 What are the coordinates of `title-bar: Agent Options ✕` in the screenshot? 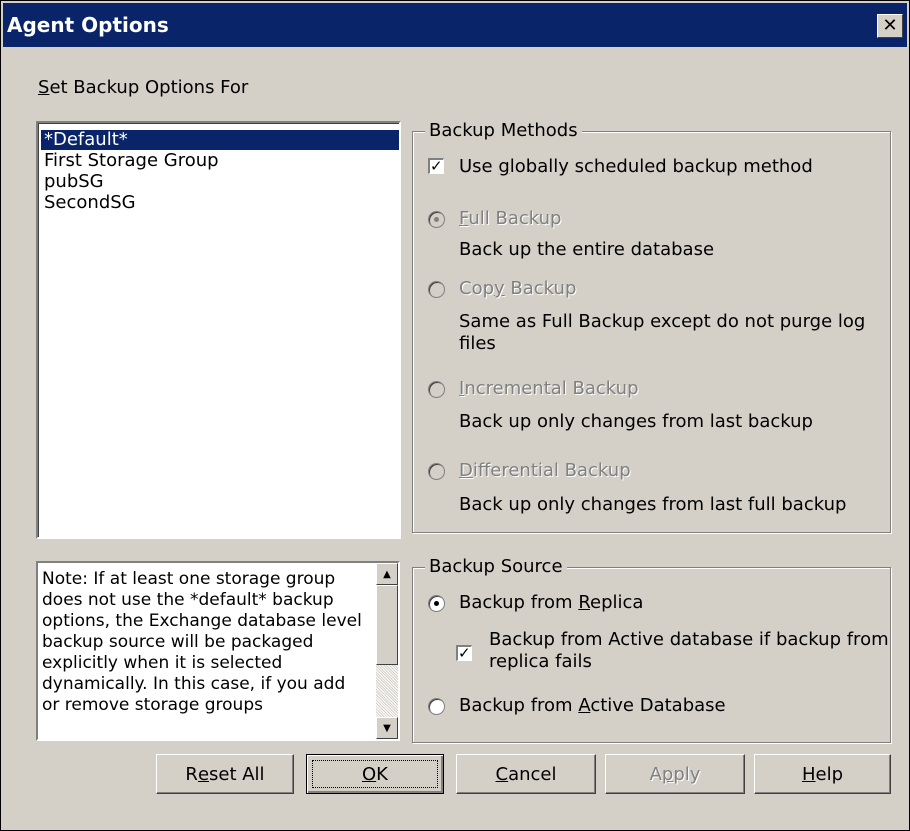 It's located at (455, 25).